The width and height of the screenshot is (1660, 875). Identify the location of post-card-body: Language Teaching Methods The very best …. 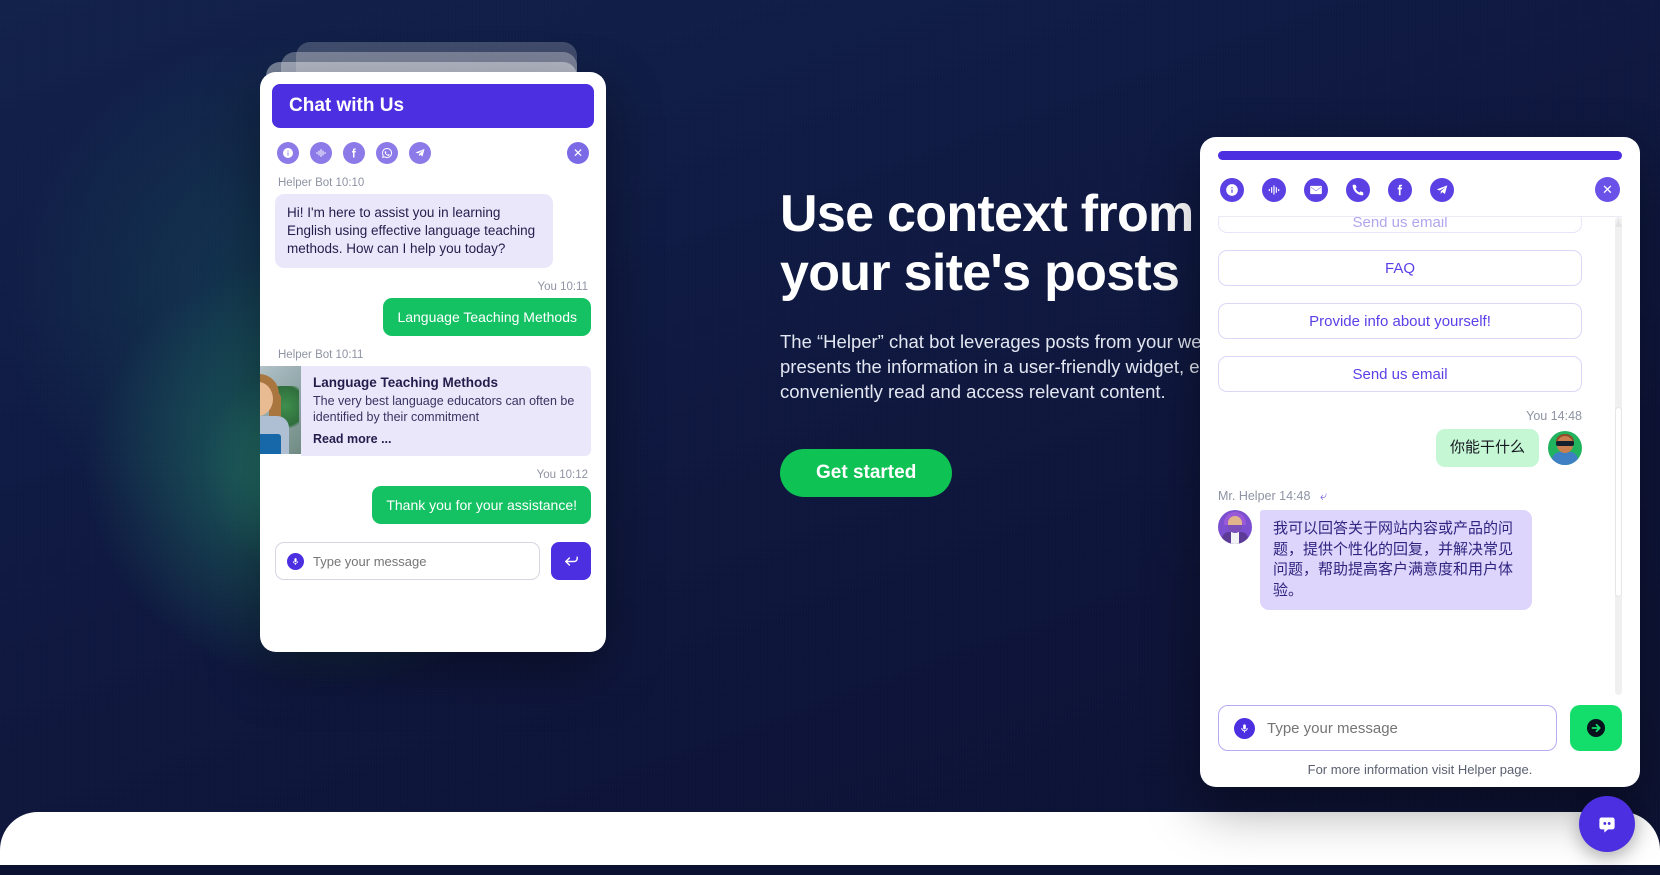
(446, 411).